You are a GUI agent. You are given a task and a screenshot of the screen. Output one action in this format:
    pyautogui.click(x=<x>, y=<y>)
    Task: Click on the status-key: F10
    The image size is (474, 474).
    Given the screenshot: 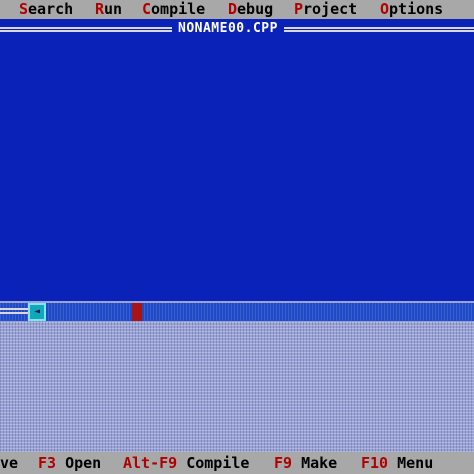 What is the action you would take?
    pyautogui.click(x=375, y=463)
    